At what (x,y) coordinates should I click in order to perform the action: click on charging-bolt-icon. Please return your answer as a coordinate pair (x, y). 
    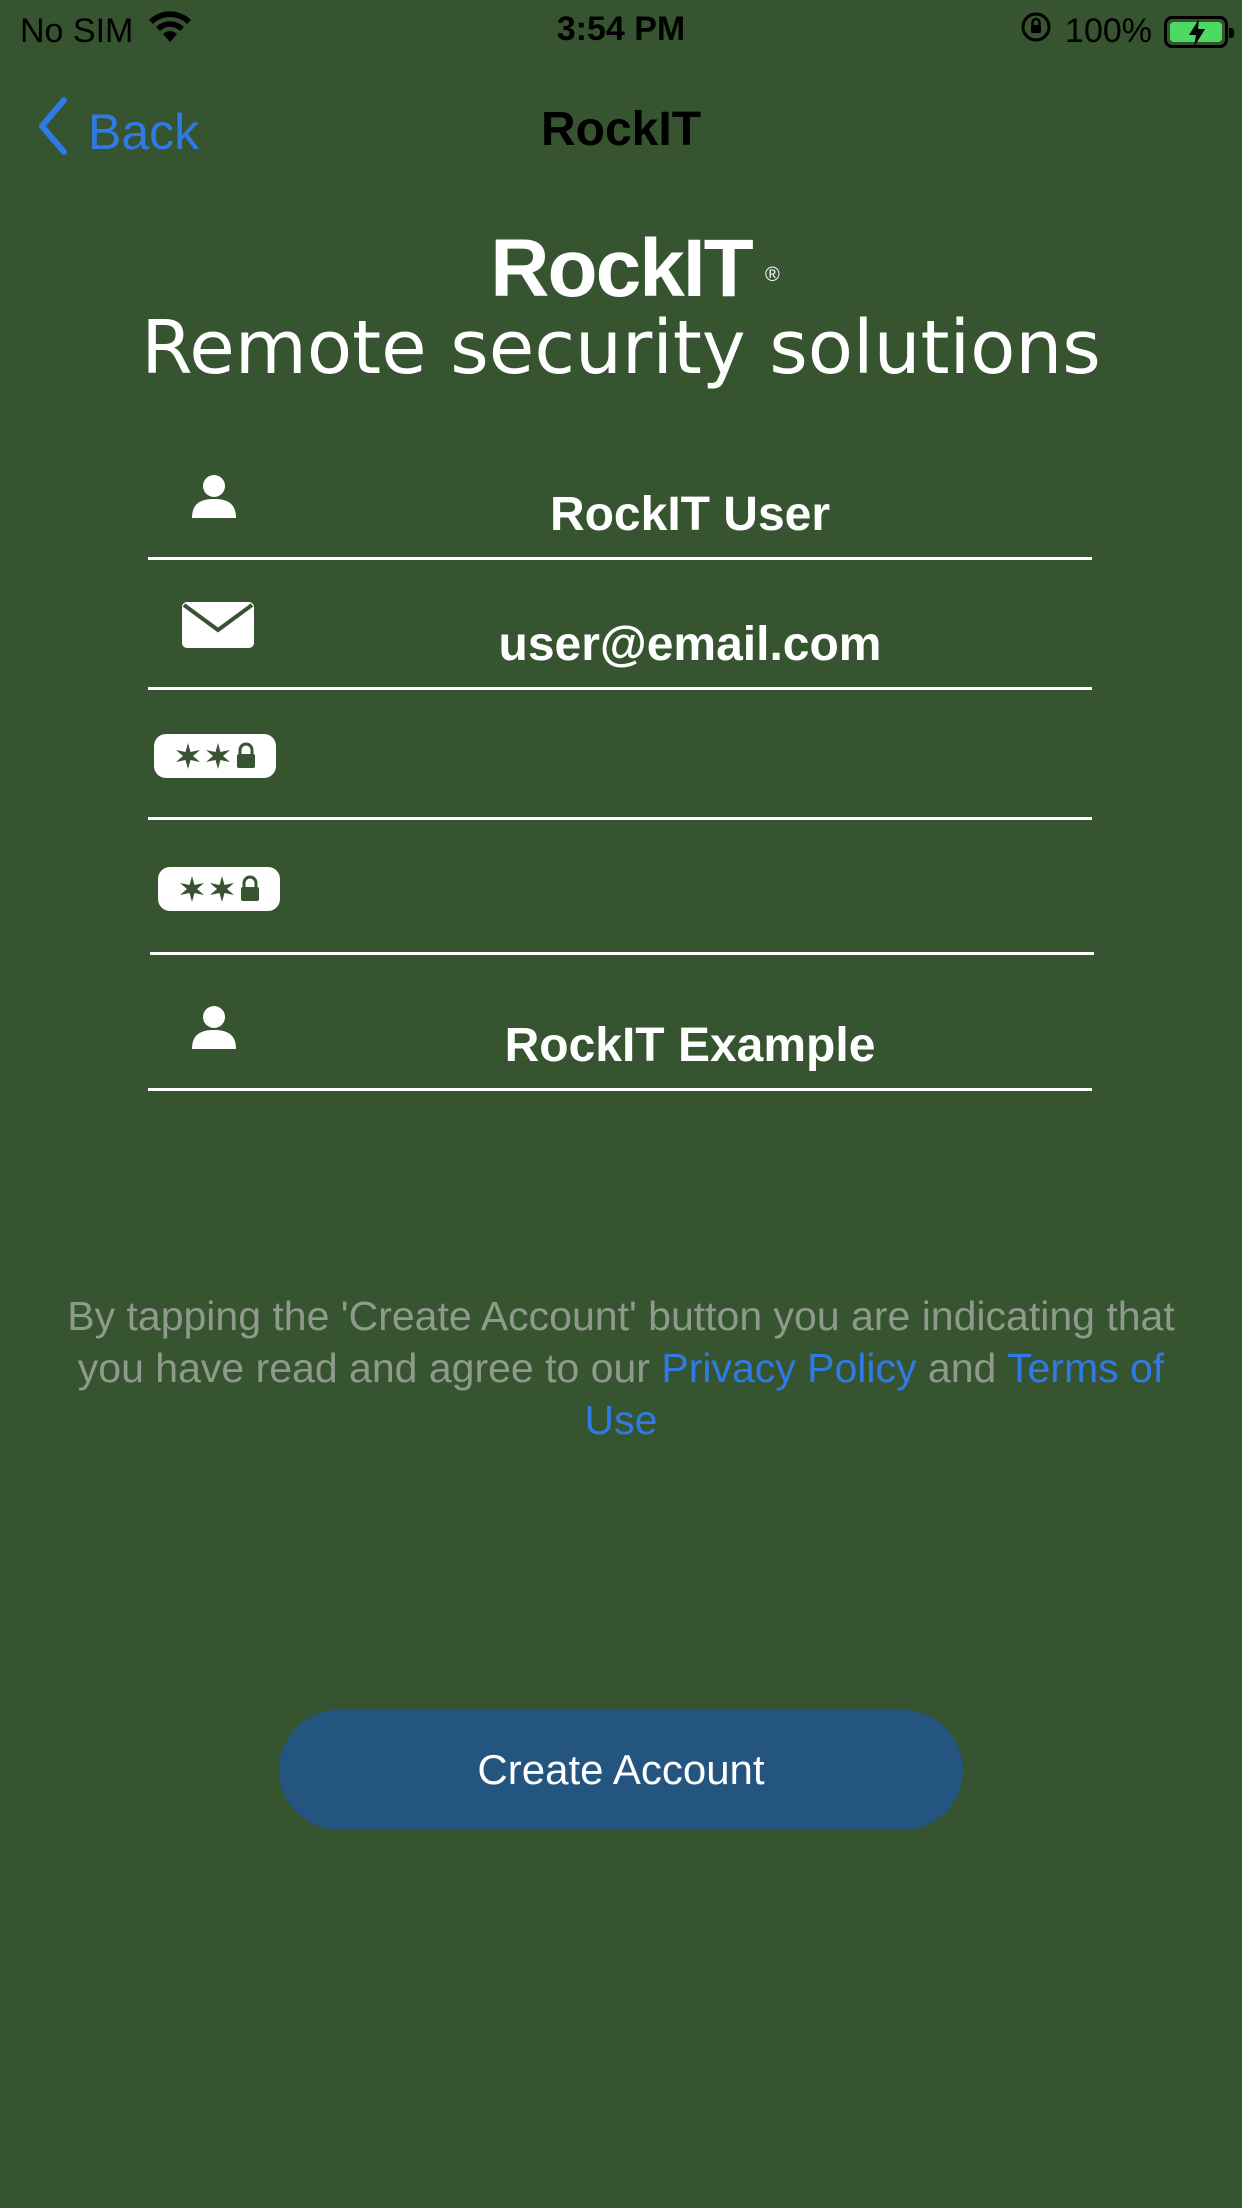
    Looking at the image, I should click on (1197, 32).